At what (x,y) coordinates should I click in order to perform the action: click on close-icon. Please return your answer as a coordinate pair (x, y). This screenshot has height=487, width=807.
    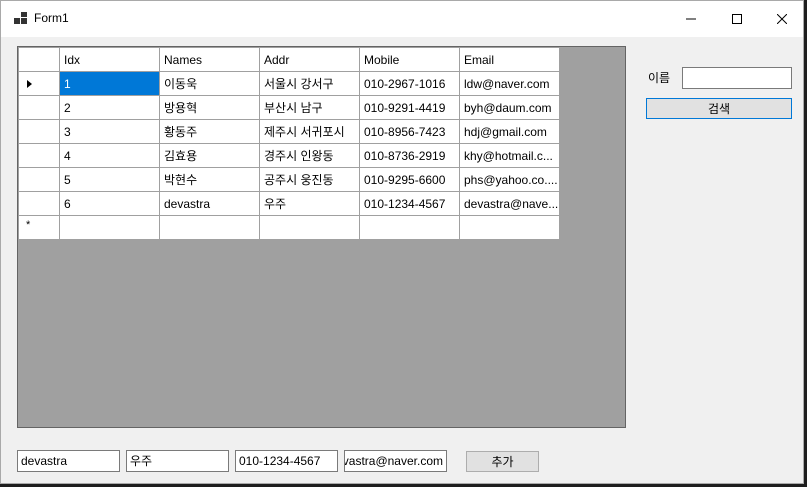
    Looking at the image, I should click on (782, 19).